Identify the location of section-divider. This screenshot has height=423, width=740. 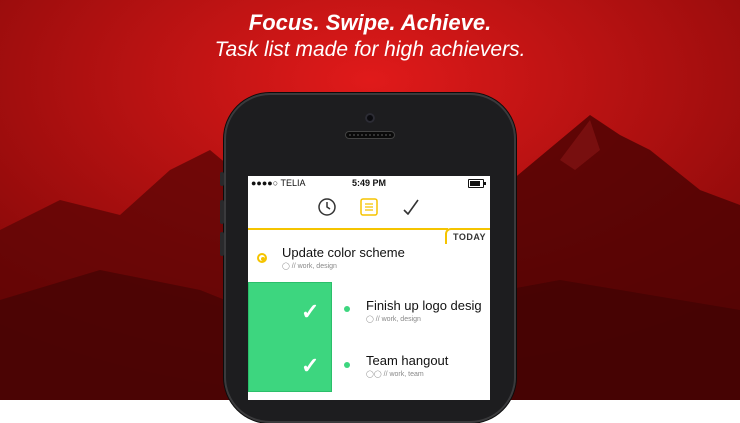
(348, 229).